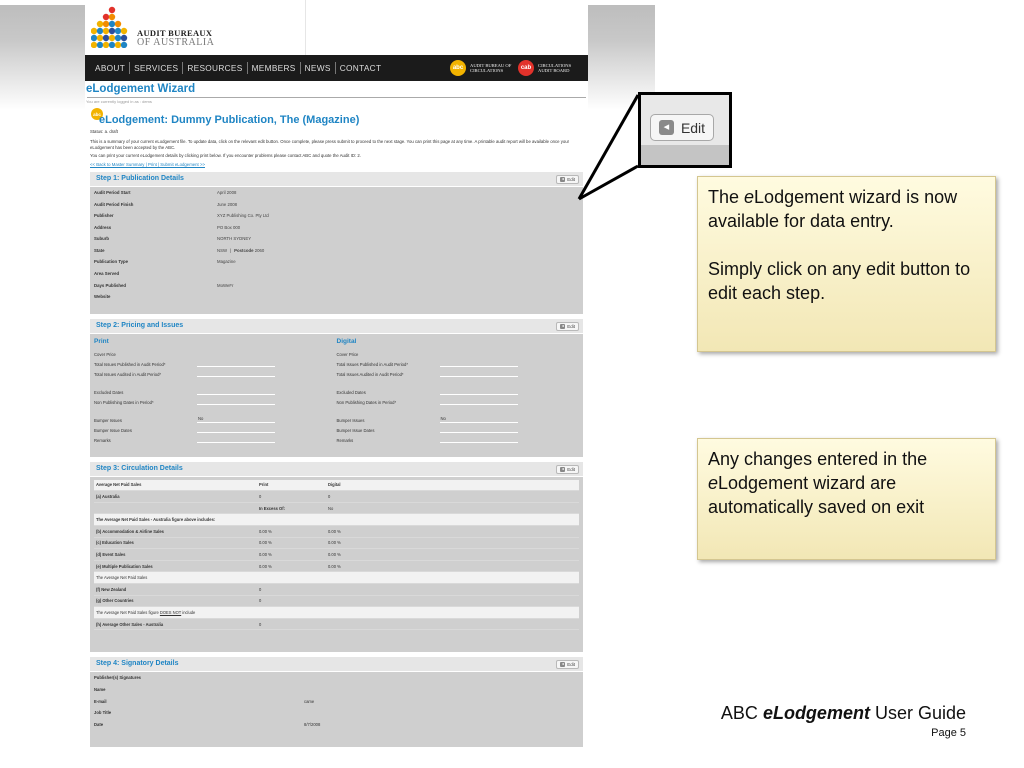  Describe the element at coordinates (130, 364) in the screenshot. I see `field-label: Total Issues Published in Audit Period*` at that location.